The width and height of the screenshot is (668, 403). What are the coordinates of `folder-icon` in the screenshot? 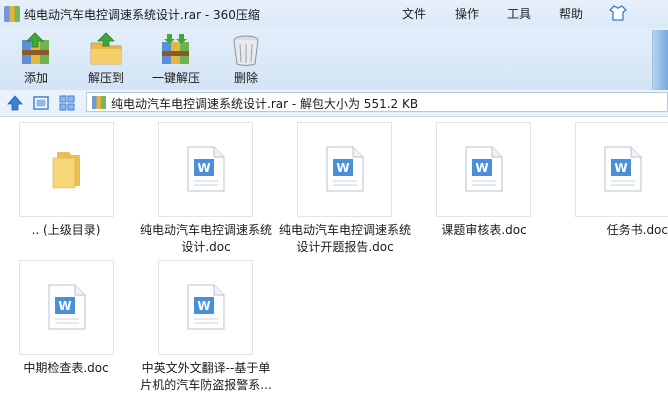 It's located at (66, 170).